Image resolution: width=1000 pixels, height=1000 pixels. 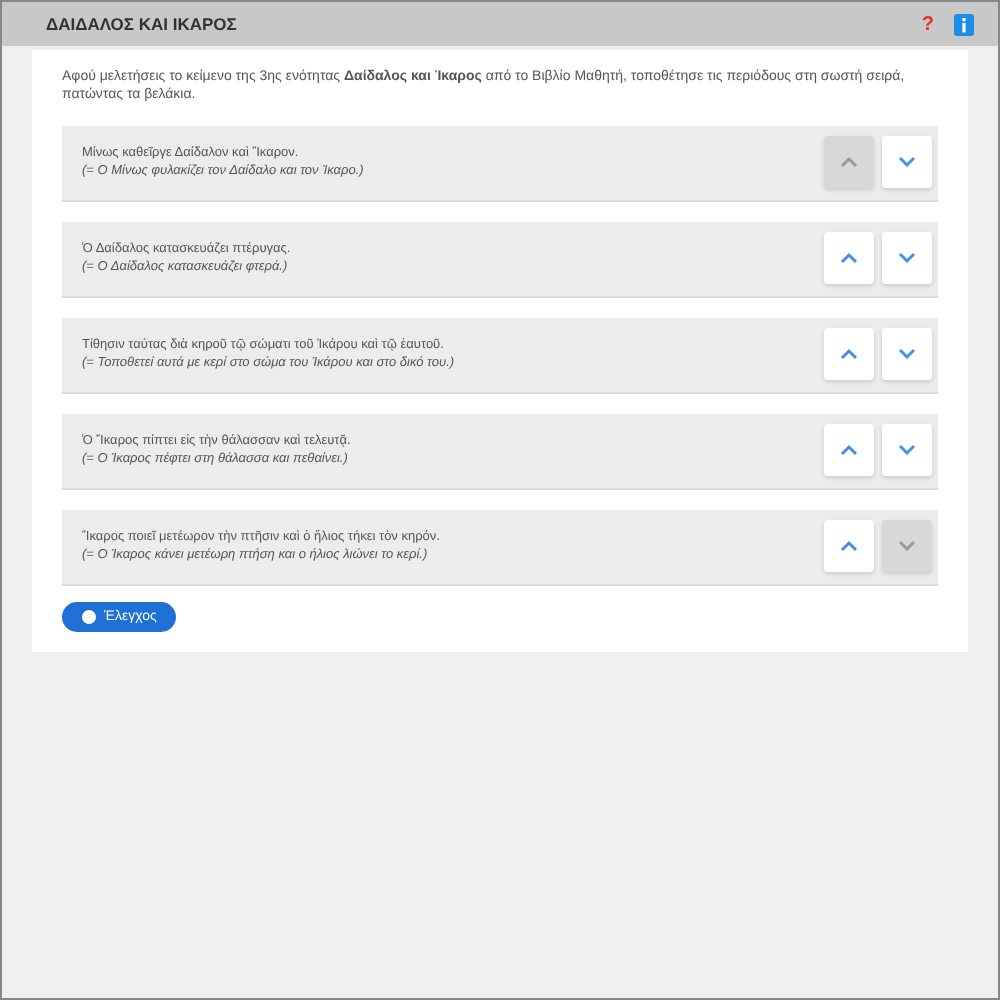 I want to click on page-title: ΔΑΙΔΑΛΟΣ ΚΑΙ ΙΚΑΡΟΣ, so click(x=142, y=24).